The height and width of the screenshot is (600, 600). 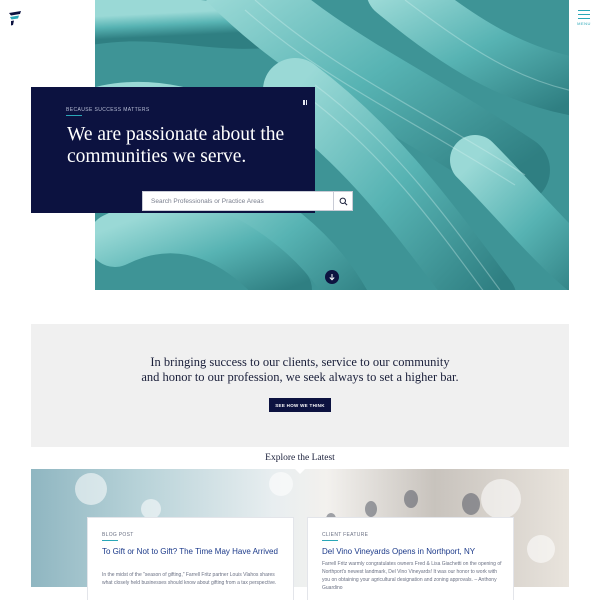 I want to click on hamburger-icon, so click(x=584, y=14).